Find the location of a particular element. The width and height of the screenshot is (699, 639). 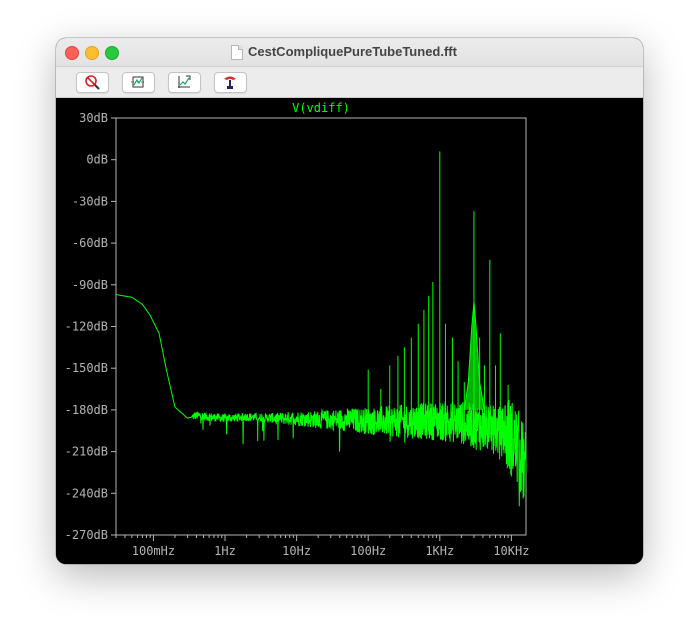

autorange-button is located at coordinates (138, 82).